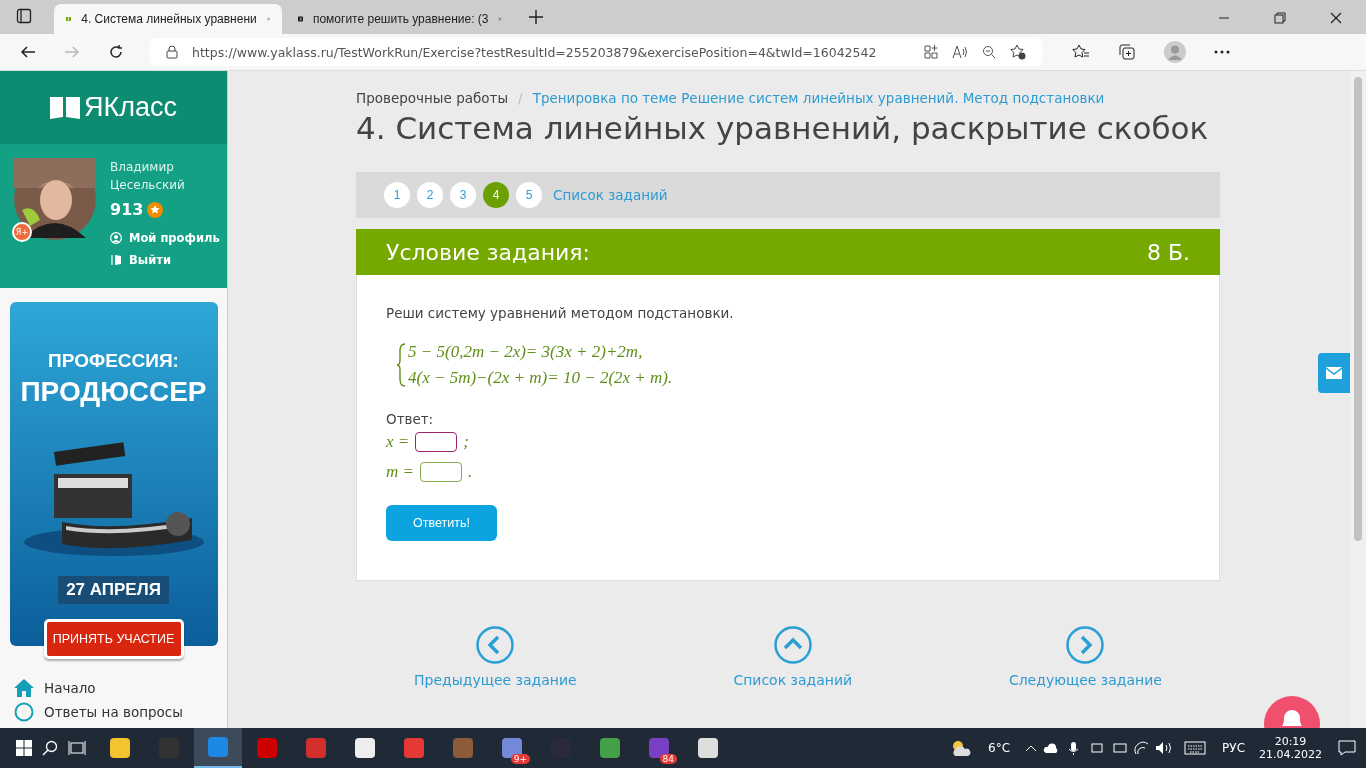  I want to click on clock-time: 20:19, so click(1290, 741).